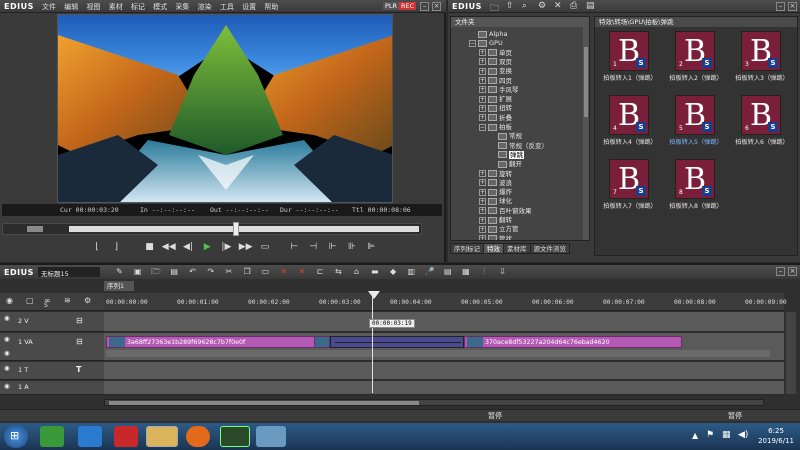  What do you see at coordinates (283, 271) in the screenshot?
I see `delete-clip-icon: ✕` at bounding box center [283, 271].